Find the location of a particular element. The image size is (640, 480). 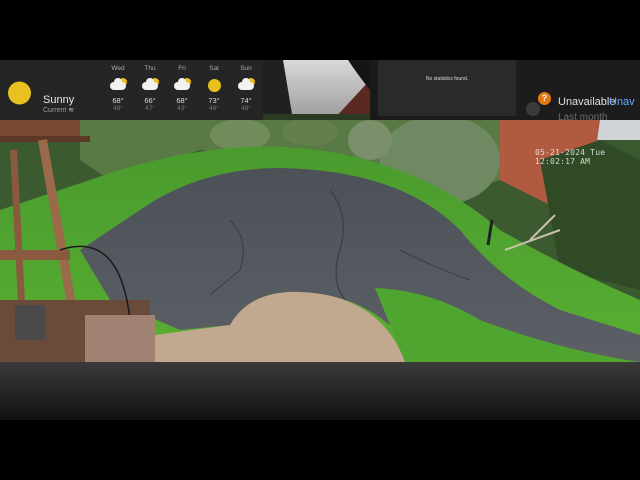

lock-sensor-tile: ? Unavailable Unav Last month is located at coordinates (578, 90).